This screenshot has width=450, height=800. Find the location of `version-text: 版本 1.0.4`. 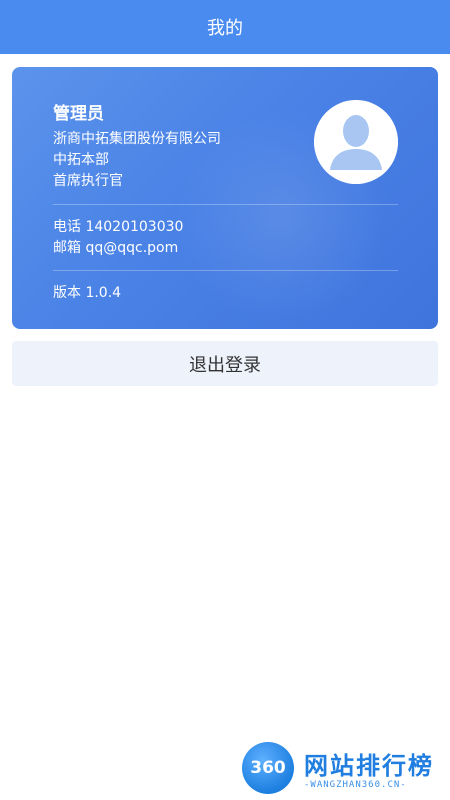

version-text: 版本 1.0.4 is located at coordinates (87, 293).